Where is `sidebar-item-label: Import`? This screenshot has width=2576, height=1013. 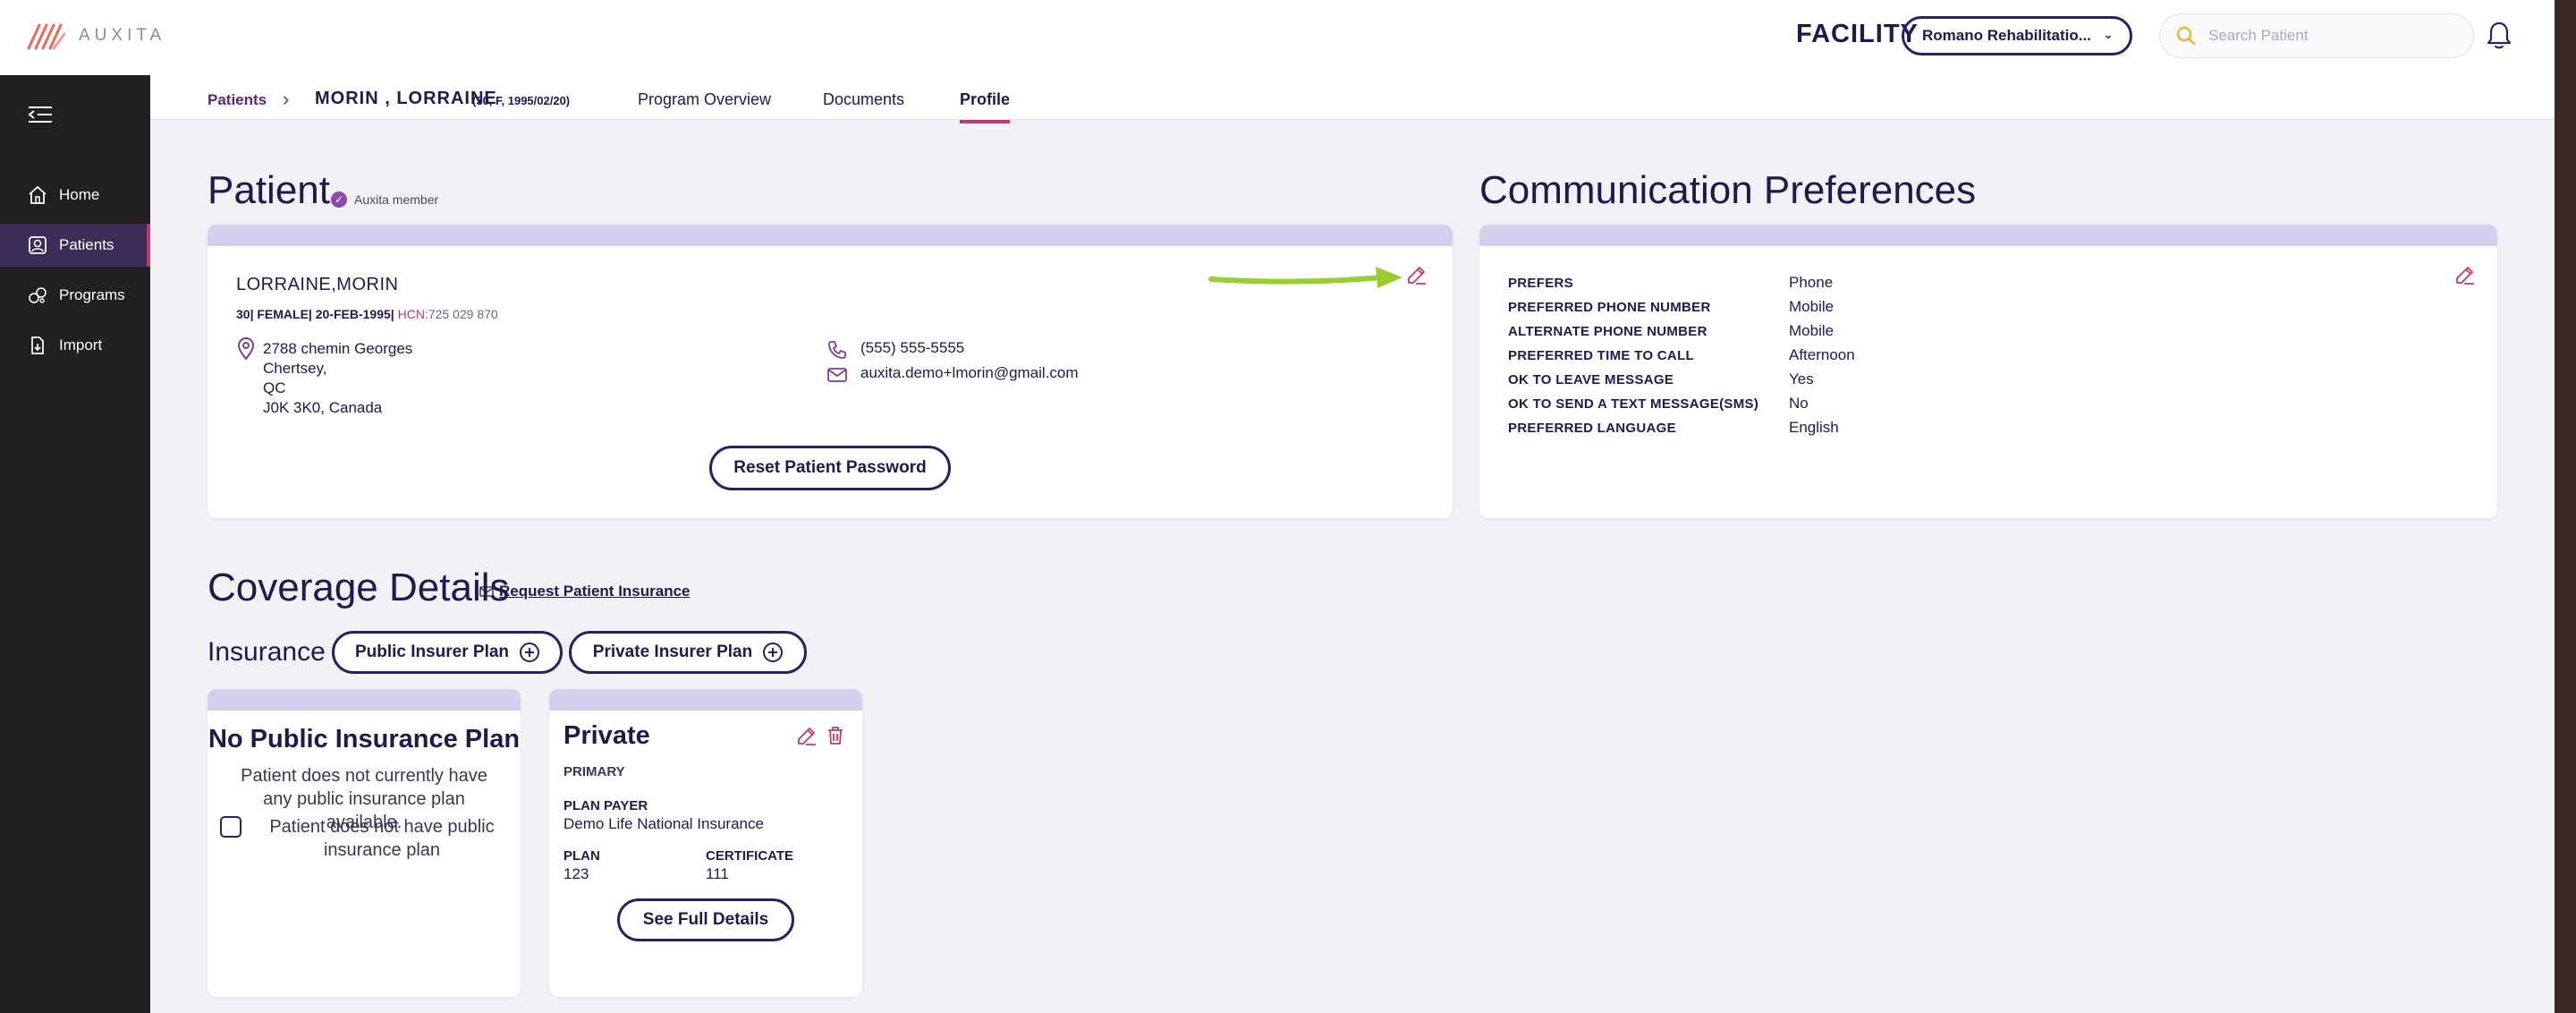
sidebar-item-label: Import is located at coordinates (81, 344).